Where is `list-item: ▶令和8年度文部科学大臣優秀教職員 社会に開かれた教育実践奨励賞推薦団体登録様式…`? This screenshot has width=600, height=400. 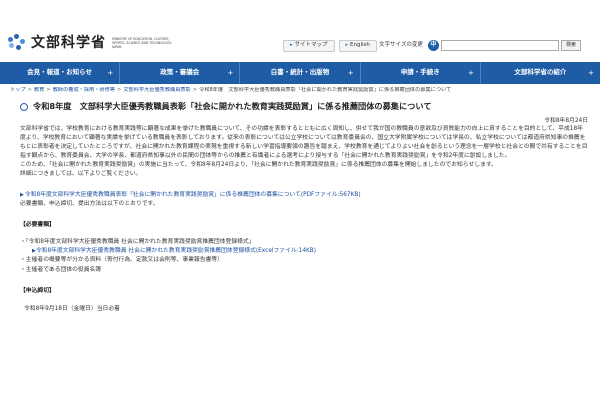 list-item: ▶令和8年度文部科学大臣優秀教職員 社会に開かれた教育実践奨励賞推薦団体登録様式… is located at coordinates (304, 251).